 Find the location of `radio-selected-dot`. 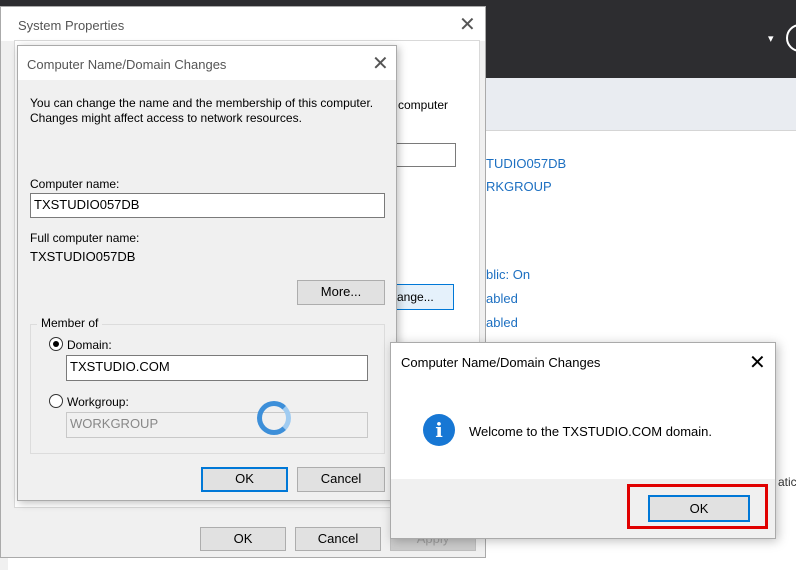

radio-selected-dot is located at coordinates (56, 344).